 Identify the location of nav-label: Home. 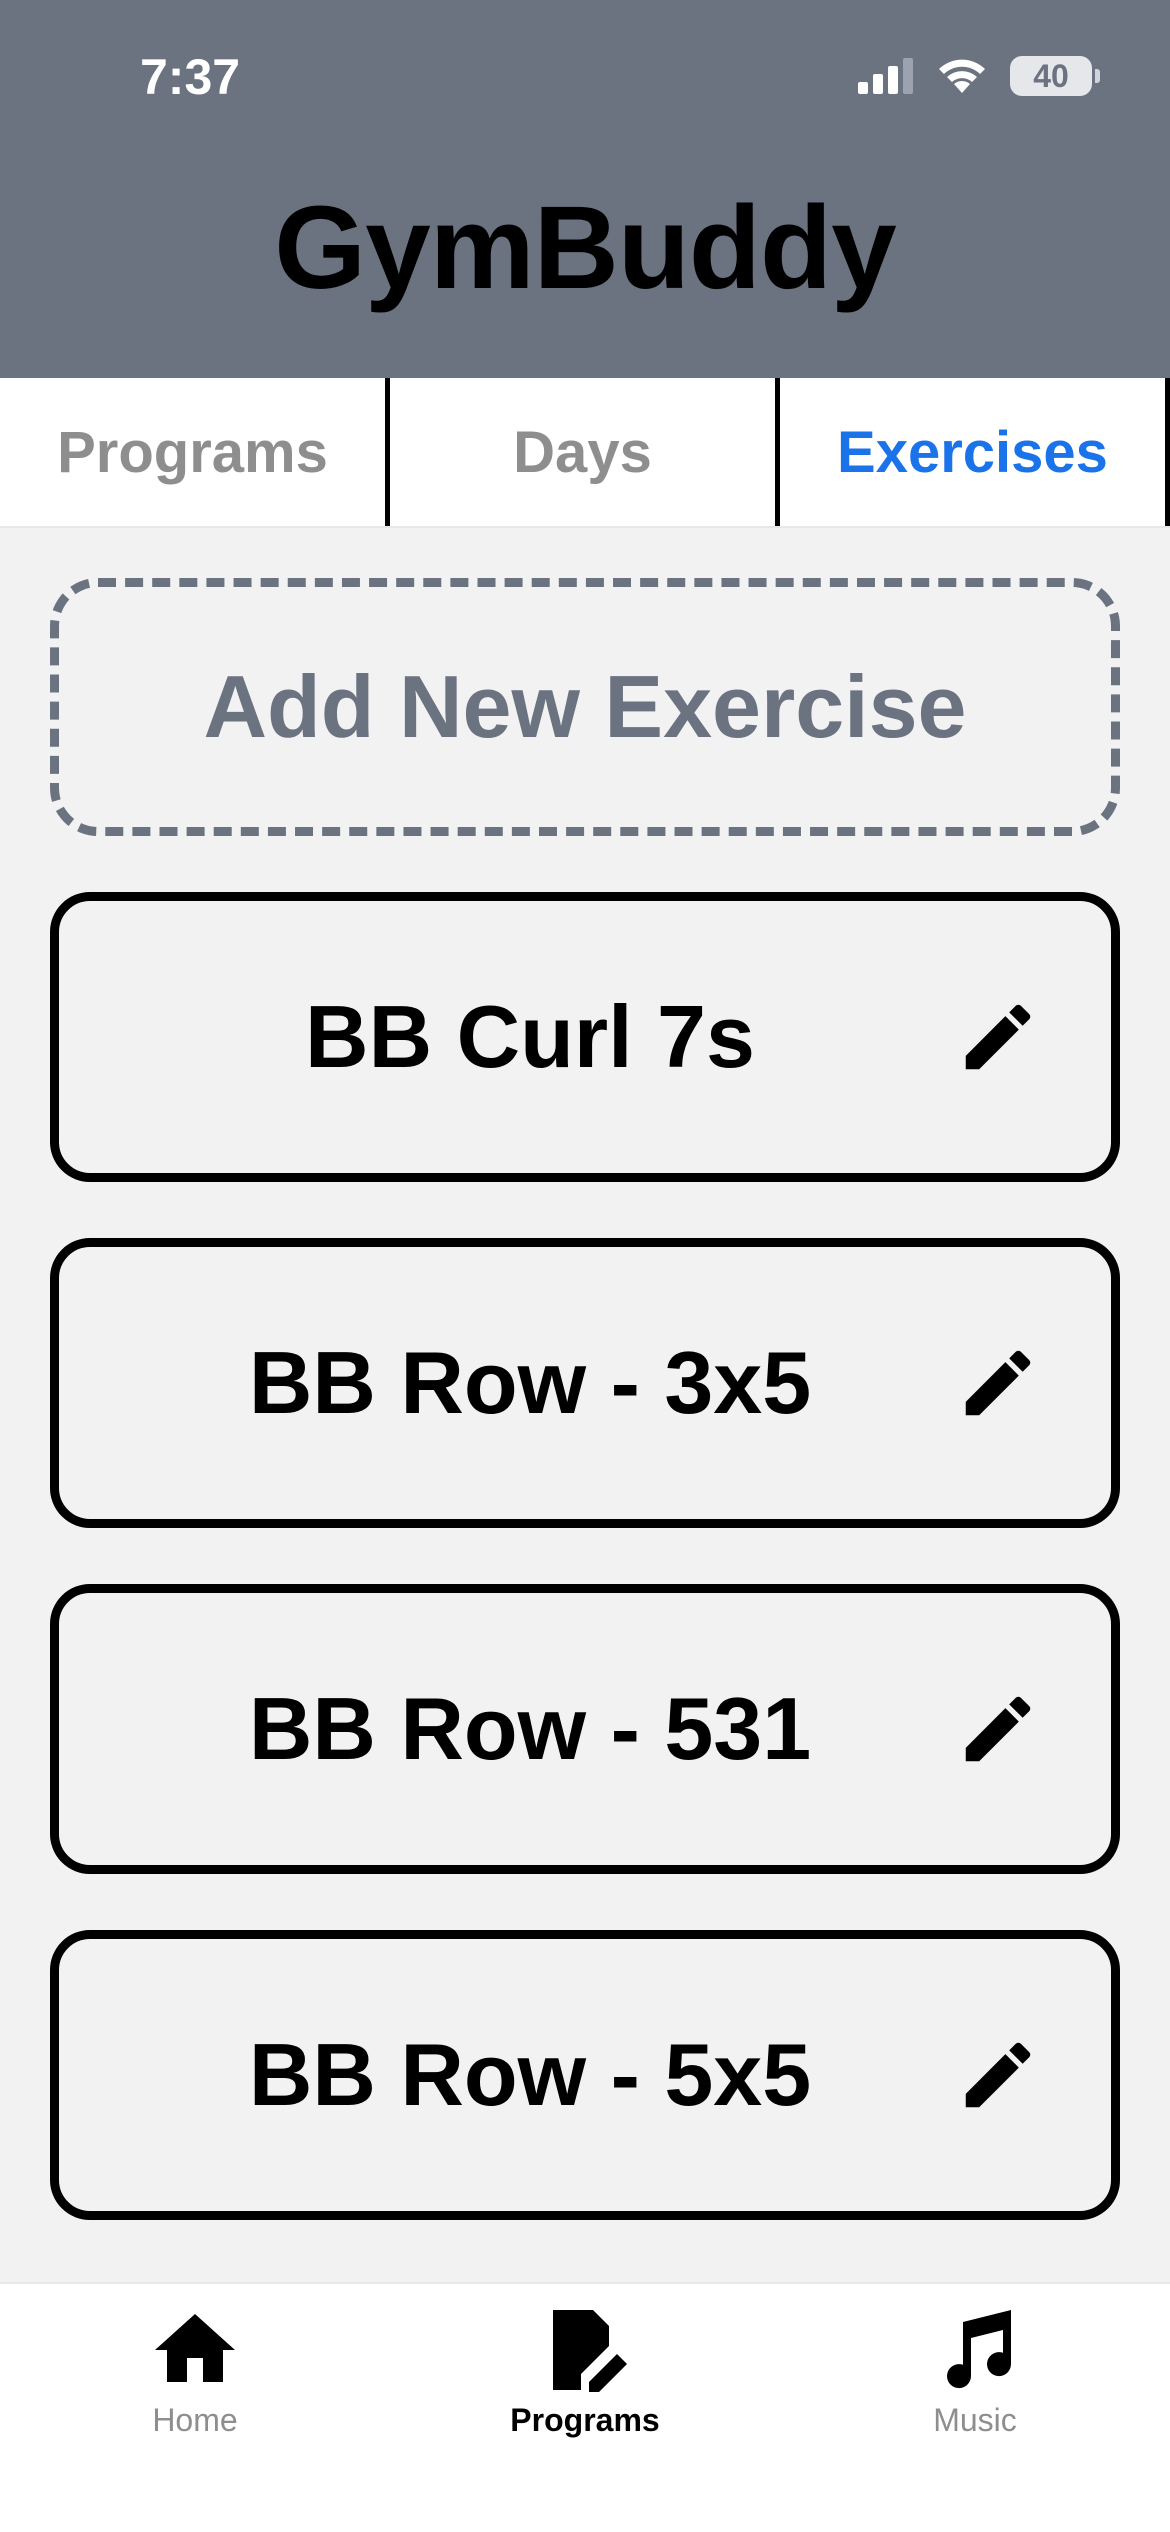
(195, 2420).